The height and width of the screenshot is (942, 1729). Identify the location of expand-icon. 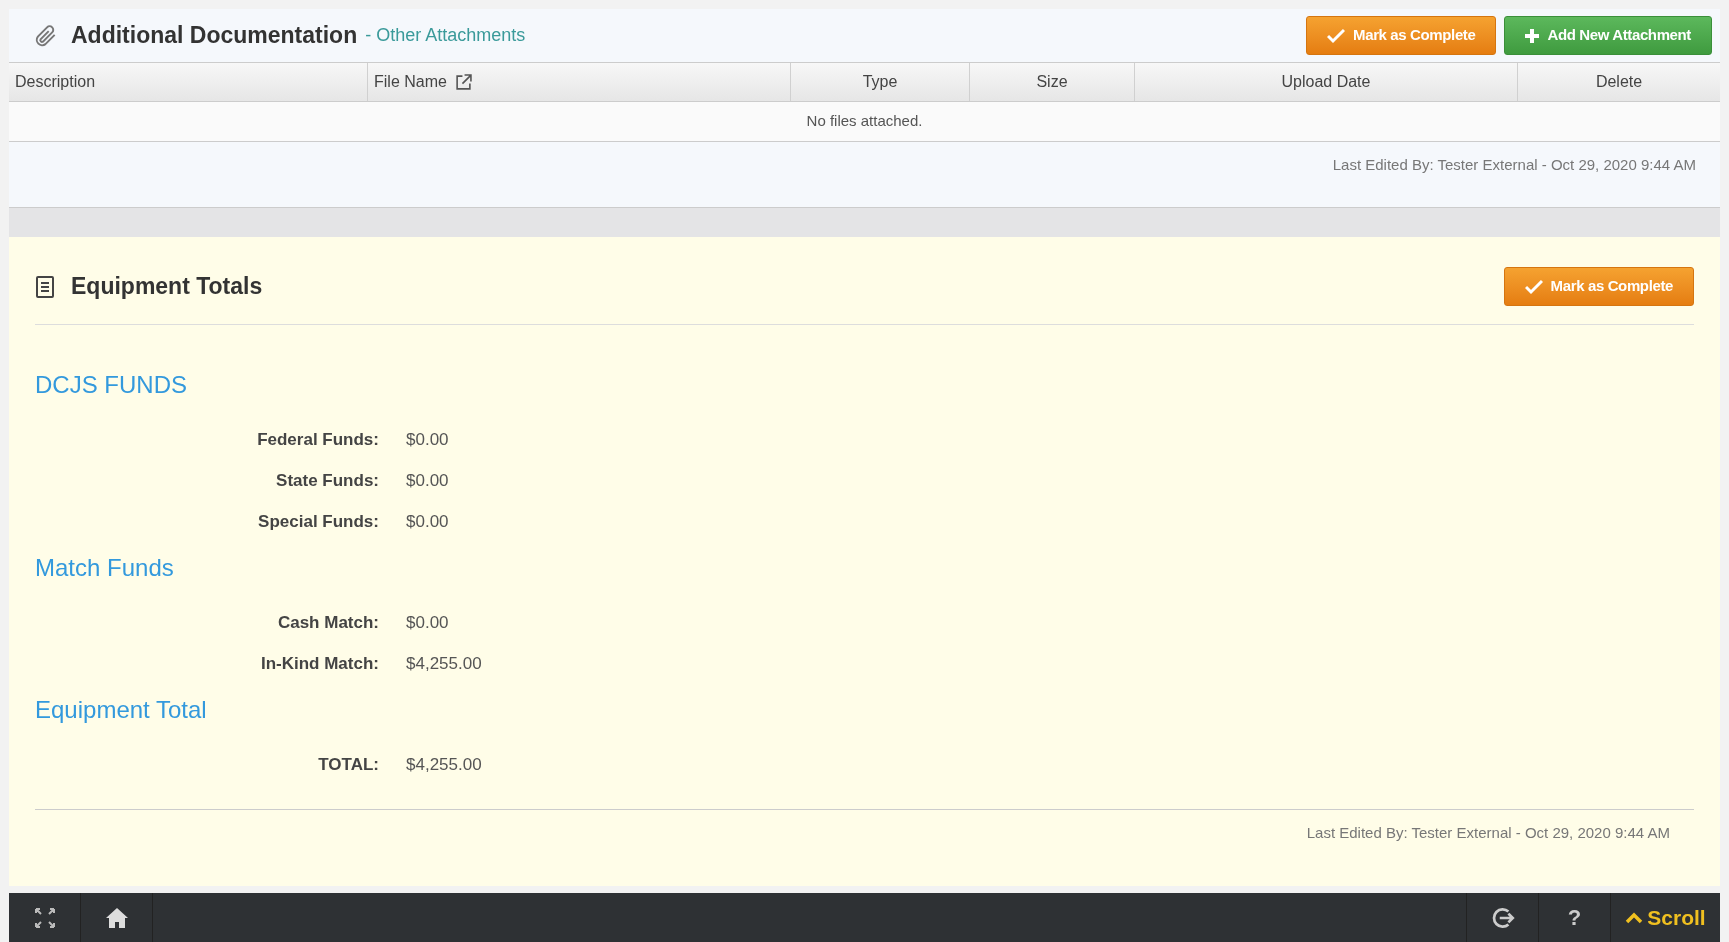
(44, 917).